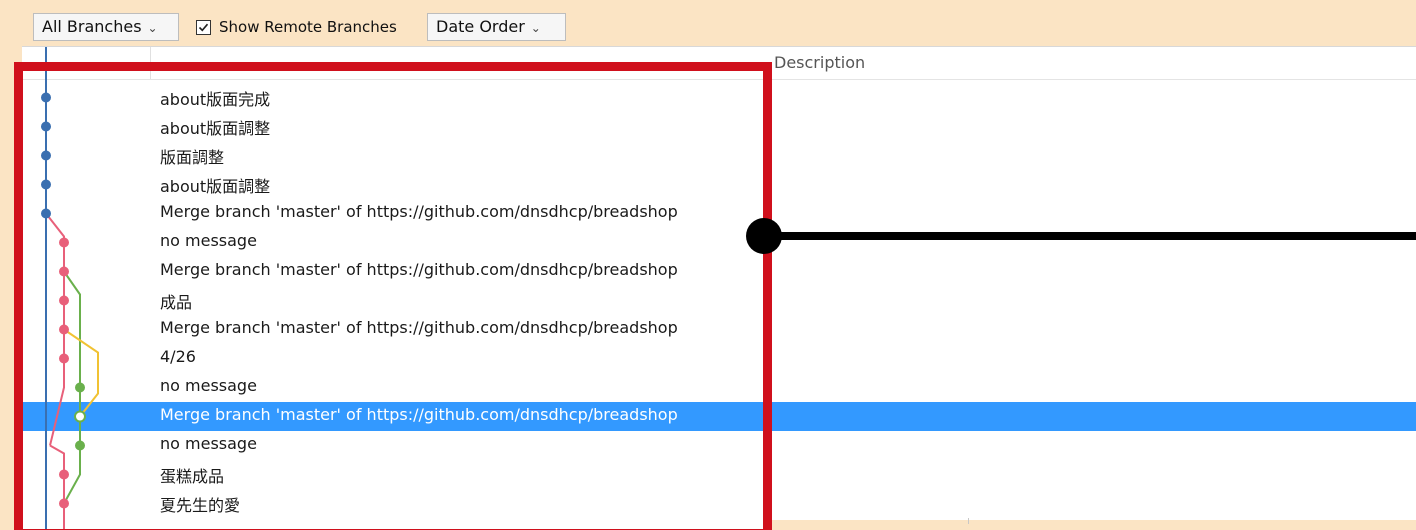  I want to click on commit-row: 夏先生的愛, so click(719, 503).